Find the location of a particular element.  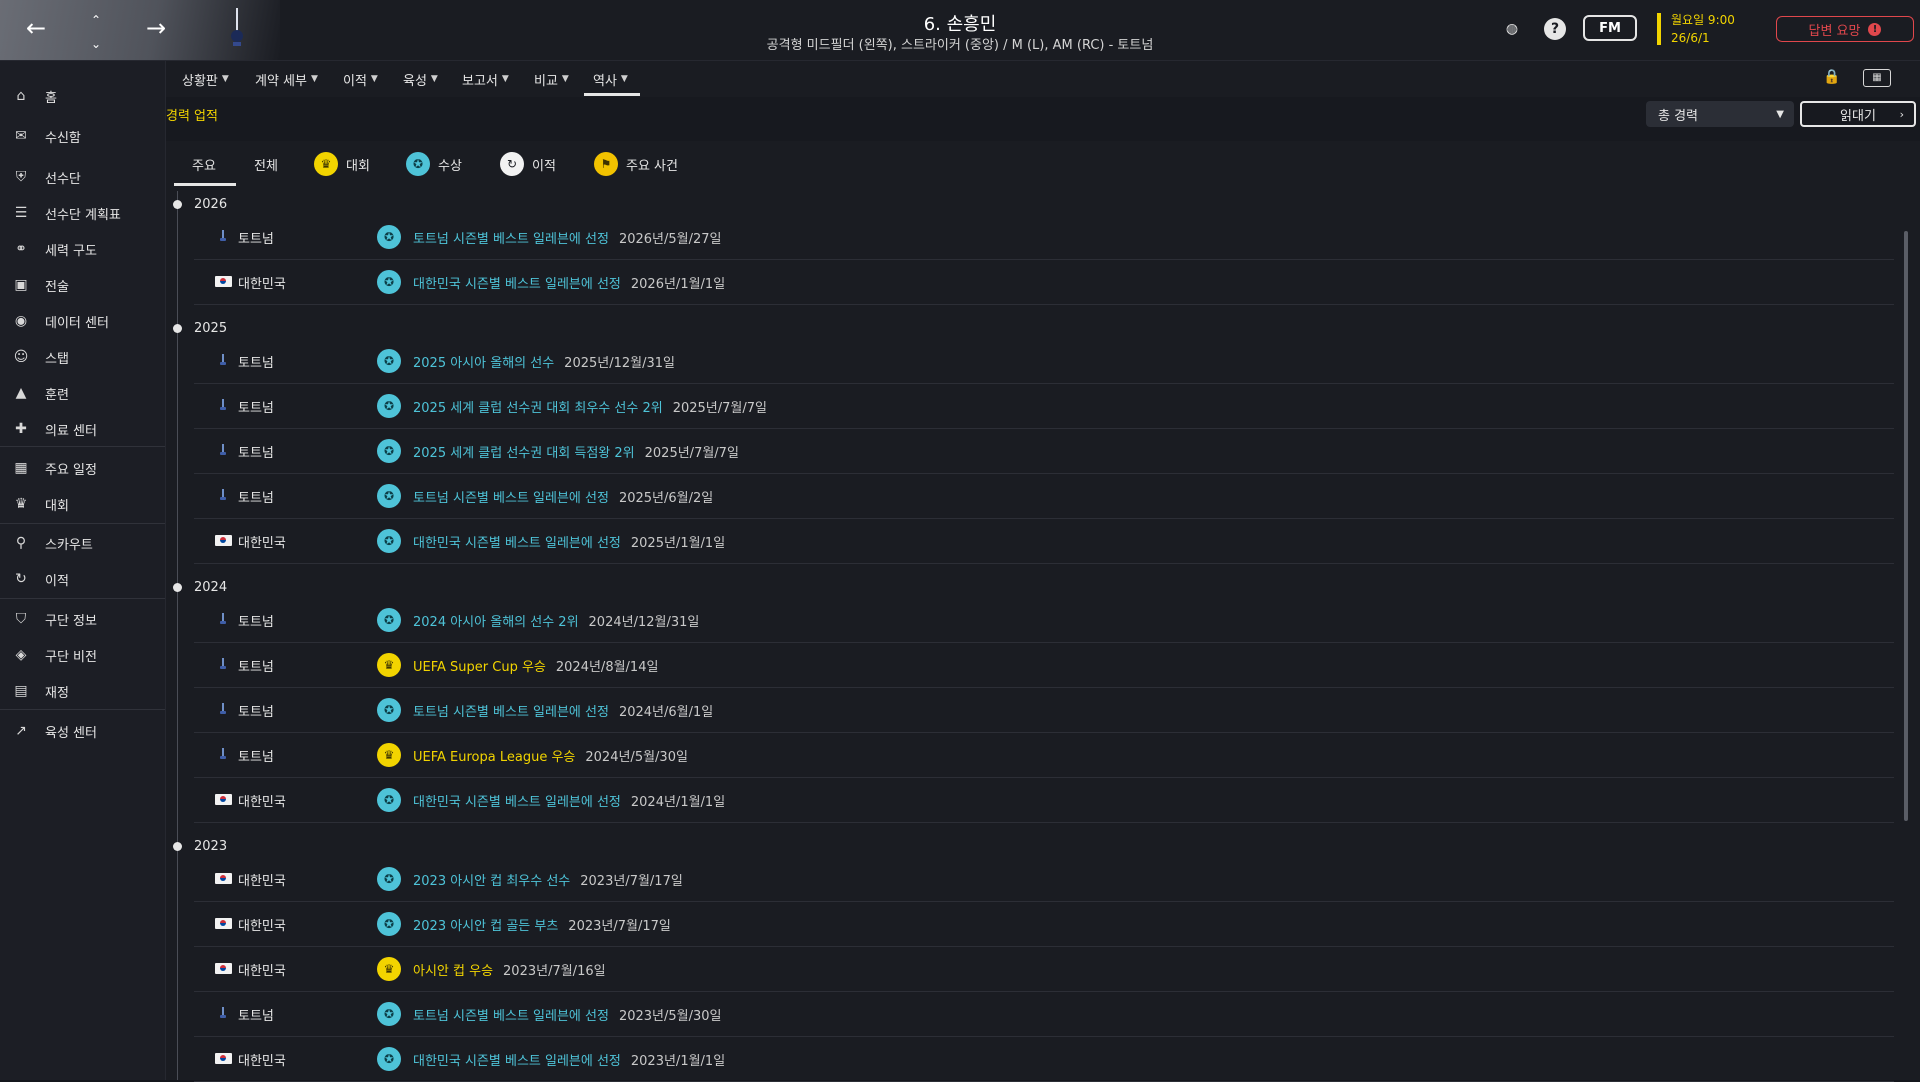

tab-transfer: 이적 ▼ is located at coordinates (360, 79).